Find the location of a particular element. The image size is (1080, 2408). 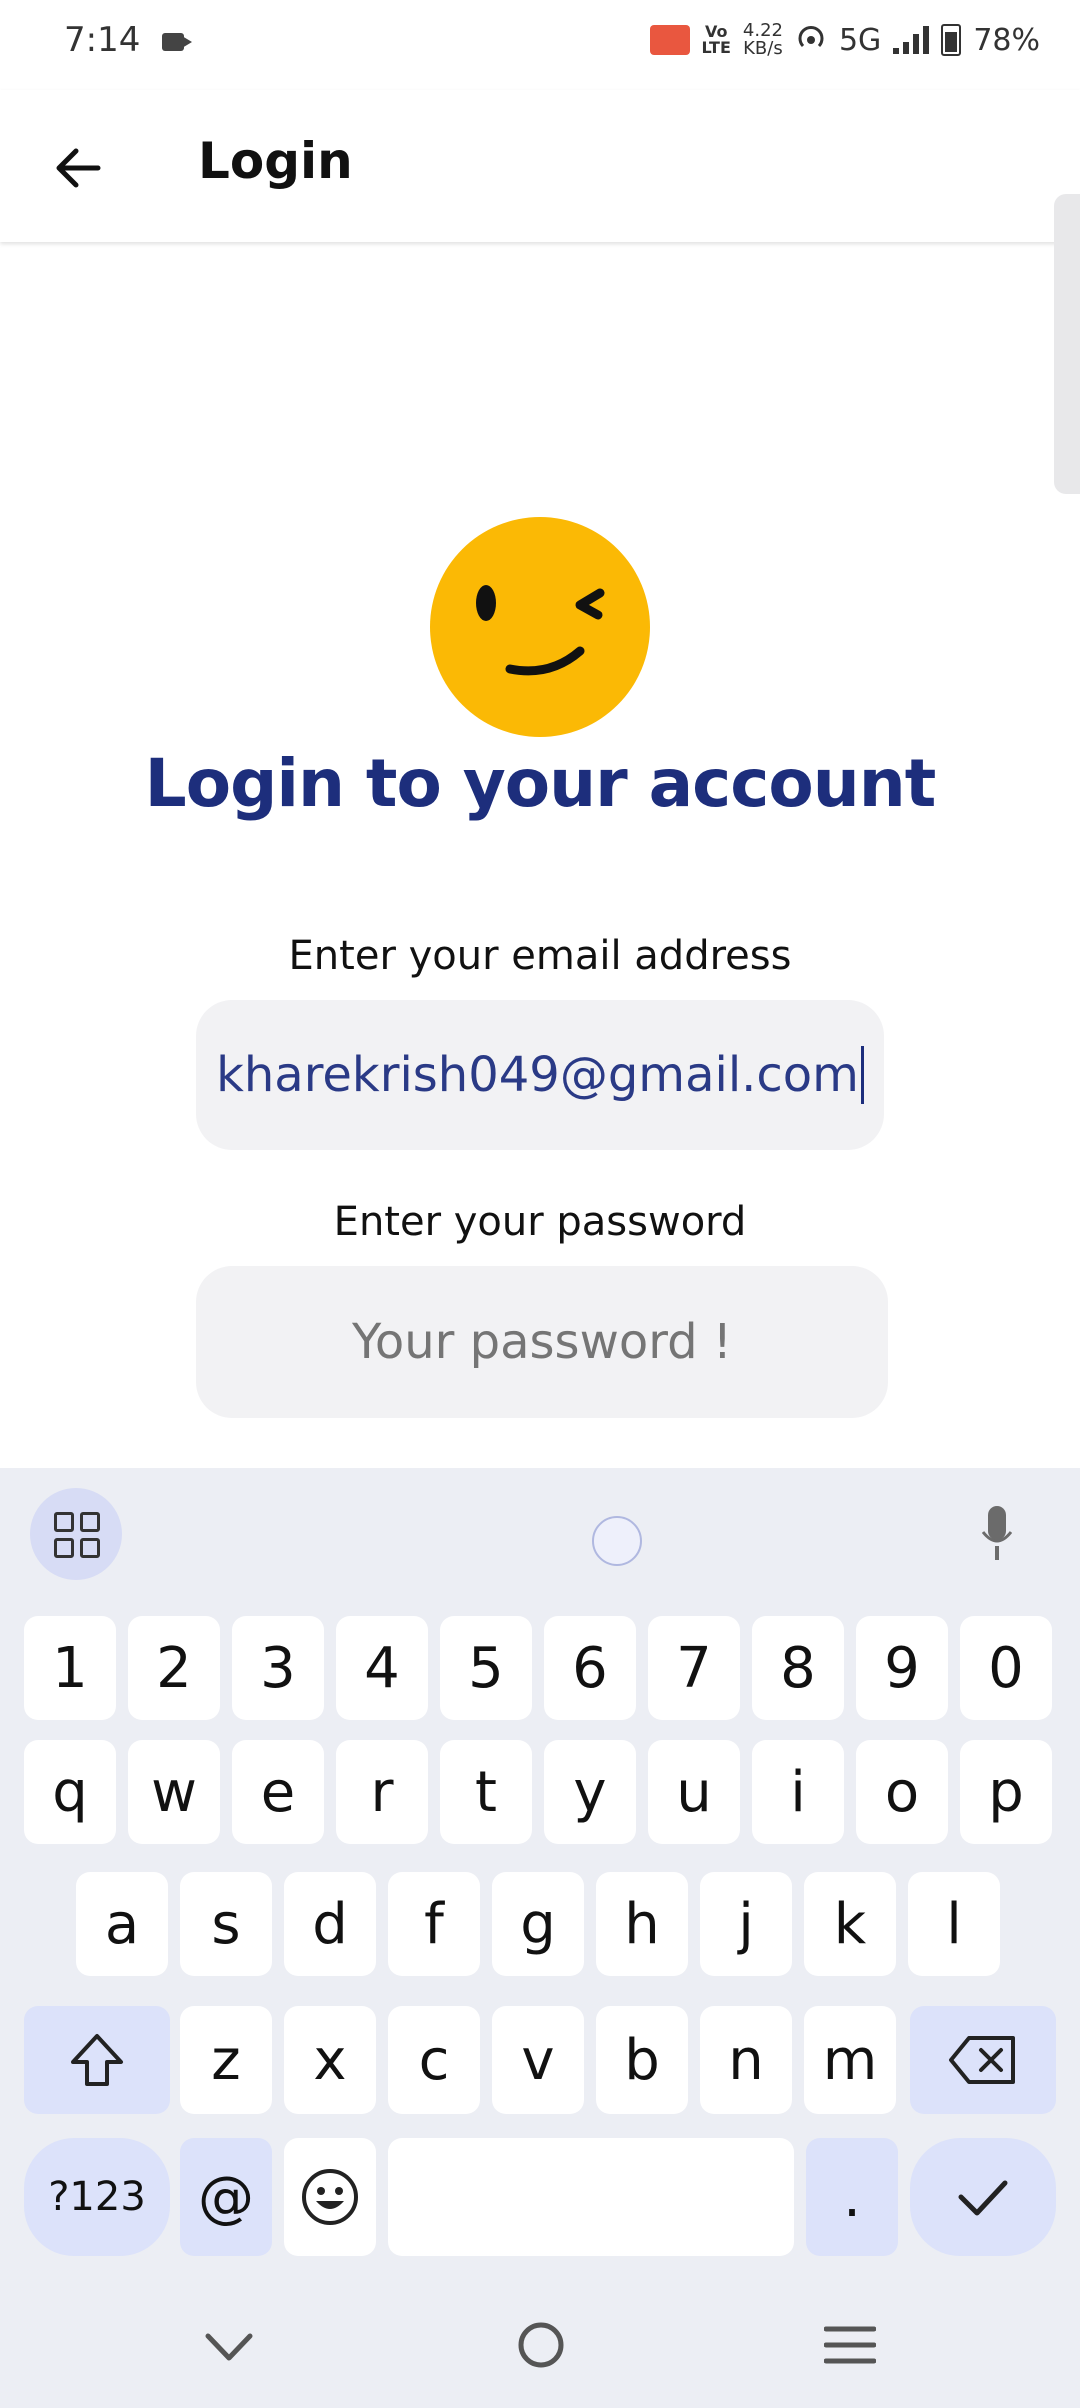

status-icons: Vo LTE 4.22 KB/s 5G 78% is located at coordinates (844, 40).